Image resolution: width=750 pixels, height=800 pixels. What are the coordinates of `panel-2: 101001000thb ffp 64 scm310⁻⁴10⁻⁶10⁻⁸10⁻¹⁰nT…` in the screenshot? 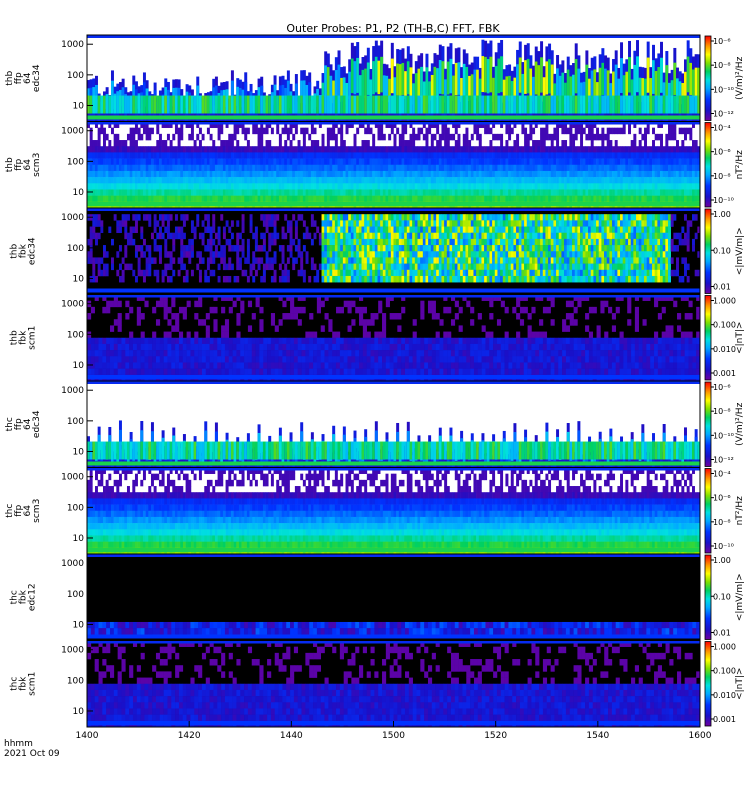 It's located at (375, 165).